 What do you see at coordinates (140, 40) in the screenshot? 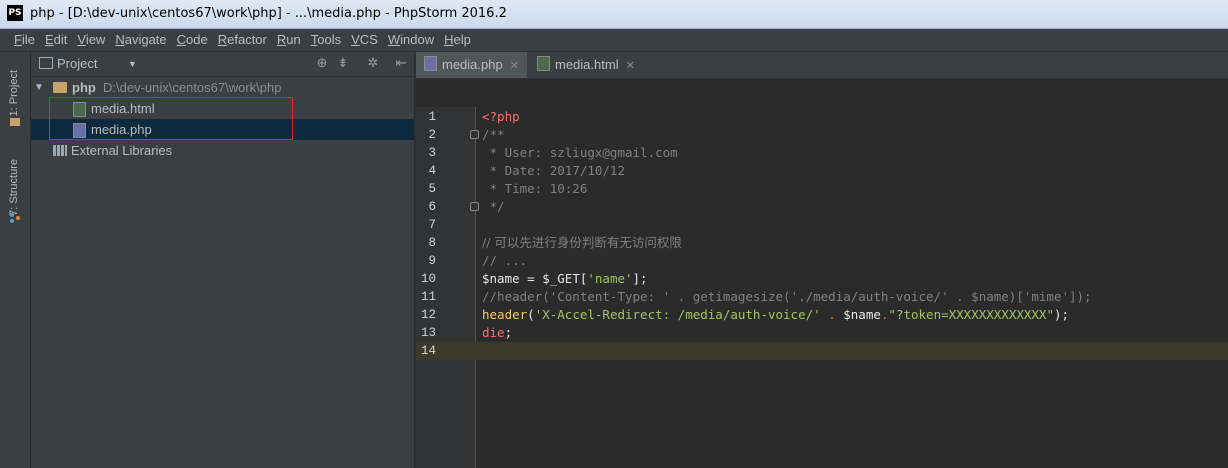
I see `menu-navigate: Navigate` at bounding box center [140, 40].